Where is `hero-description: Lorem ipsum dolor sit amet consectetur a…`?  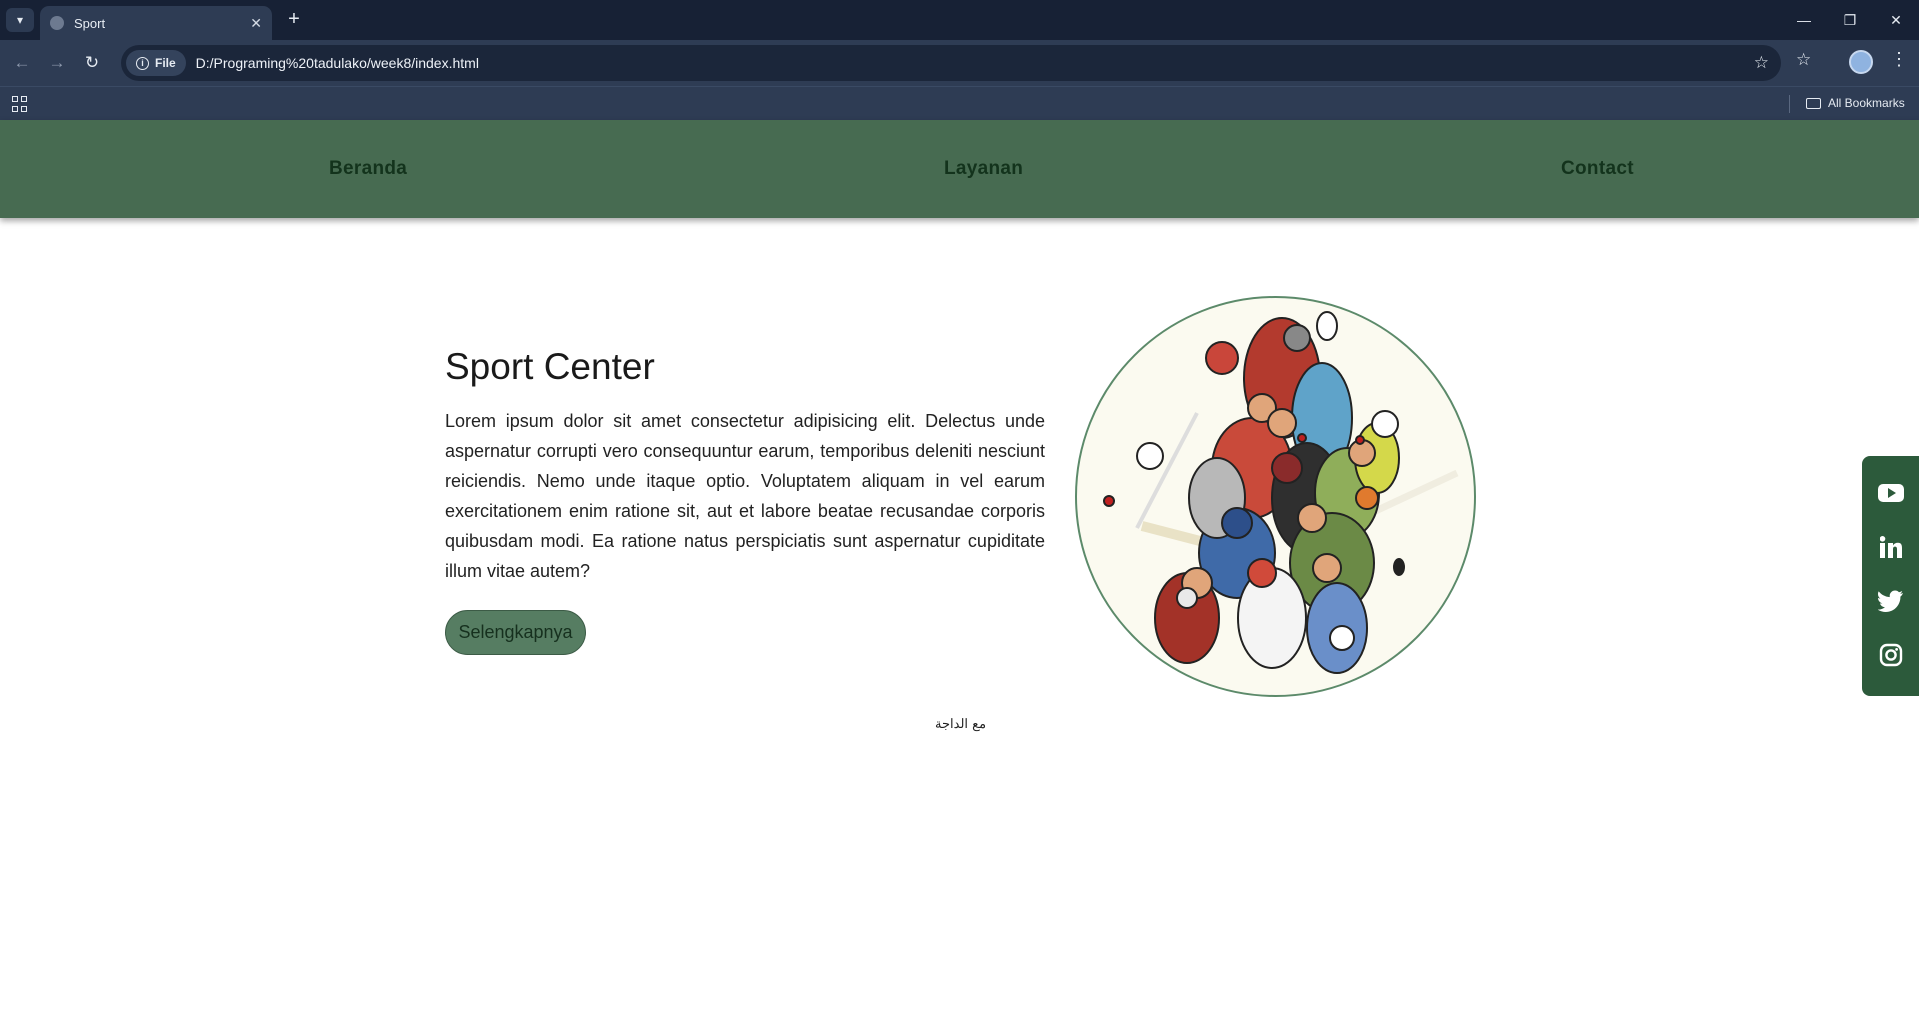 hero-description: Lorem ipsum dolor sit amet consectetur a… is located at coordinates (745, 496).